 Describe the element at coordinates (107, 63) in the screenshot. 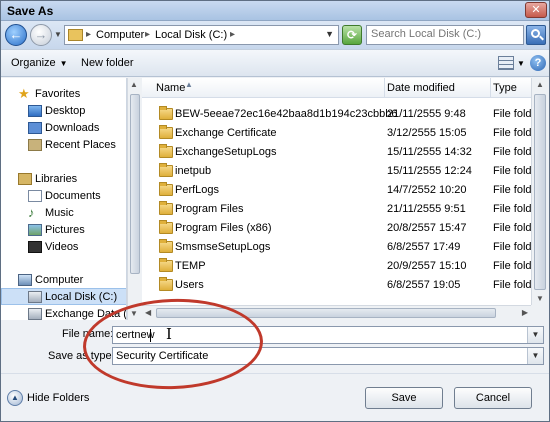

I see `new-folder-button: New folder` at that location.